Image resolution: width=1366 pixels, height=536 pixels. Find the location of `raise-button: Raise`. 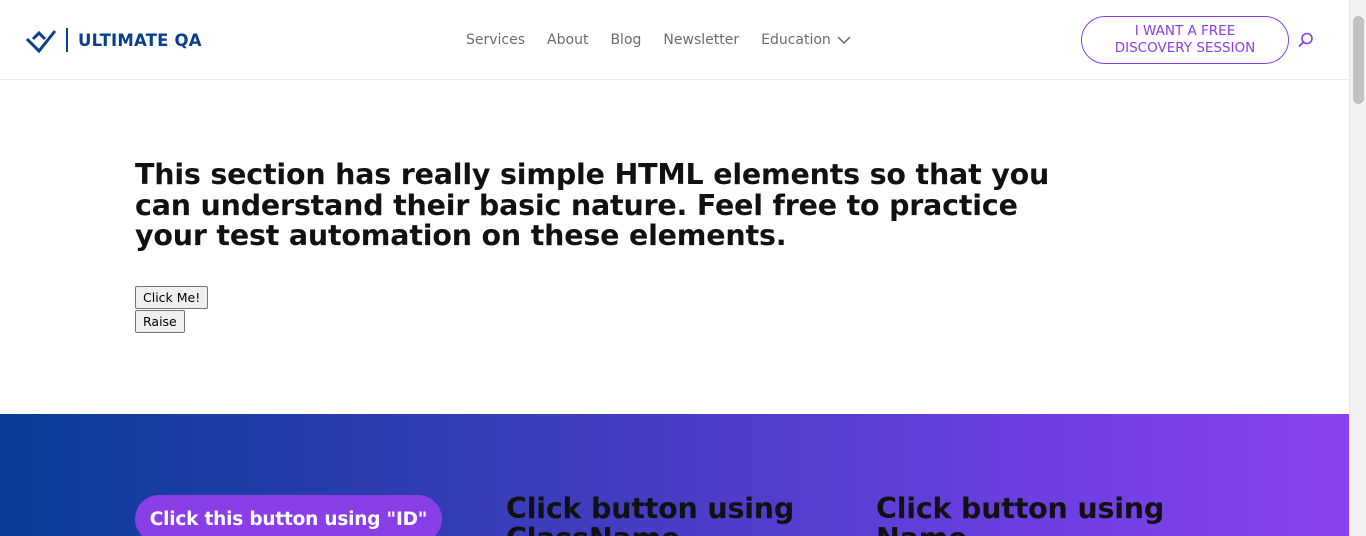

raise-button: Raise is located at coordinates (160, 321).